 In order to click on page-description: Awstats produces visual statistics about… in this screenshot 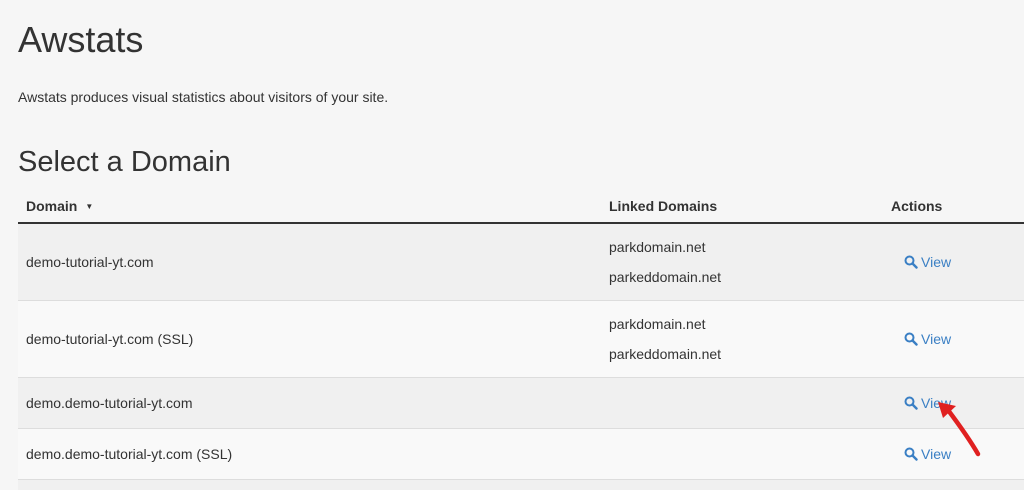, I will do `click(203, 97)`.